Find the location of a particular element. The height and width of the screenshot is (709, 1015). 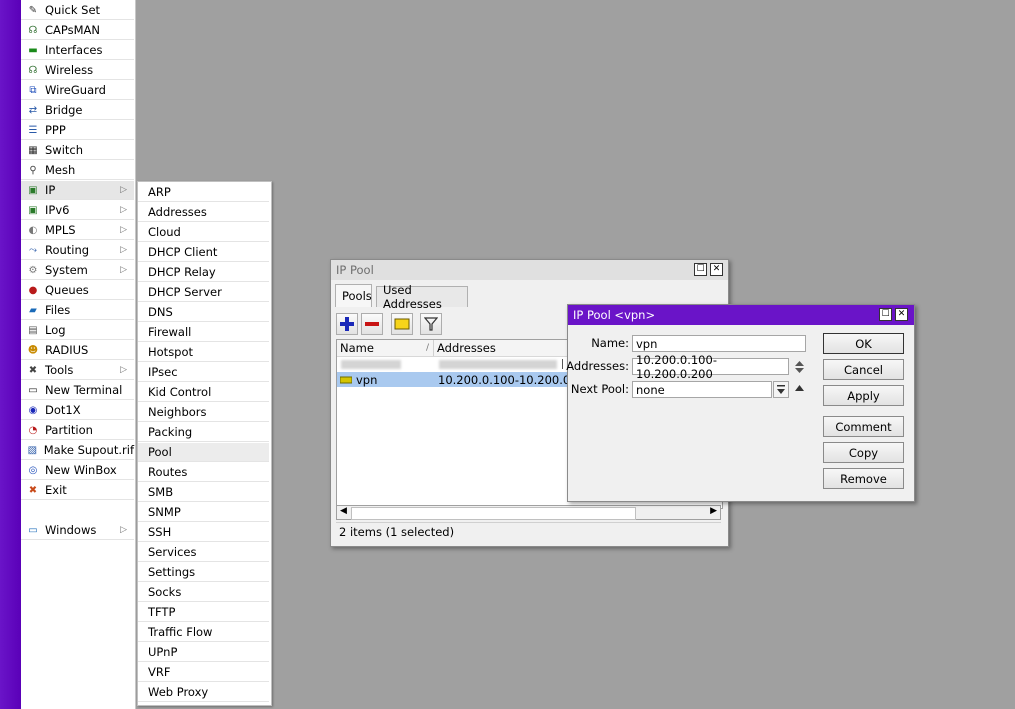

horizontal-scrollbar: ◀ ▶ is located at coordinates (528, 512).